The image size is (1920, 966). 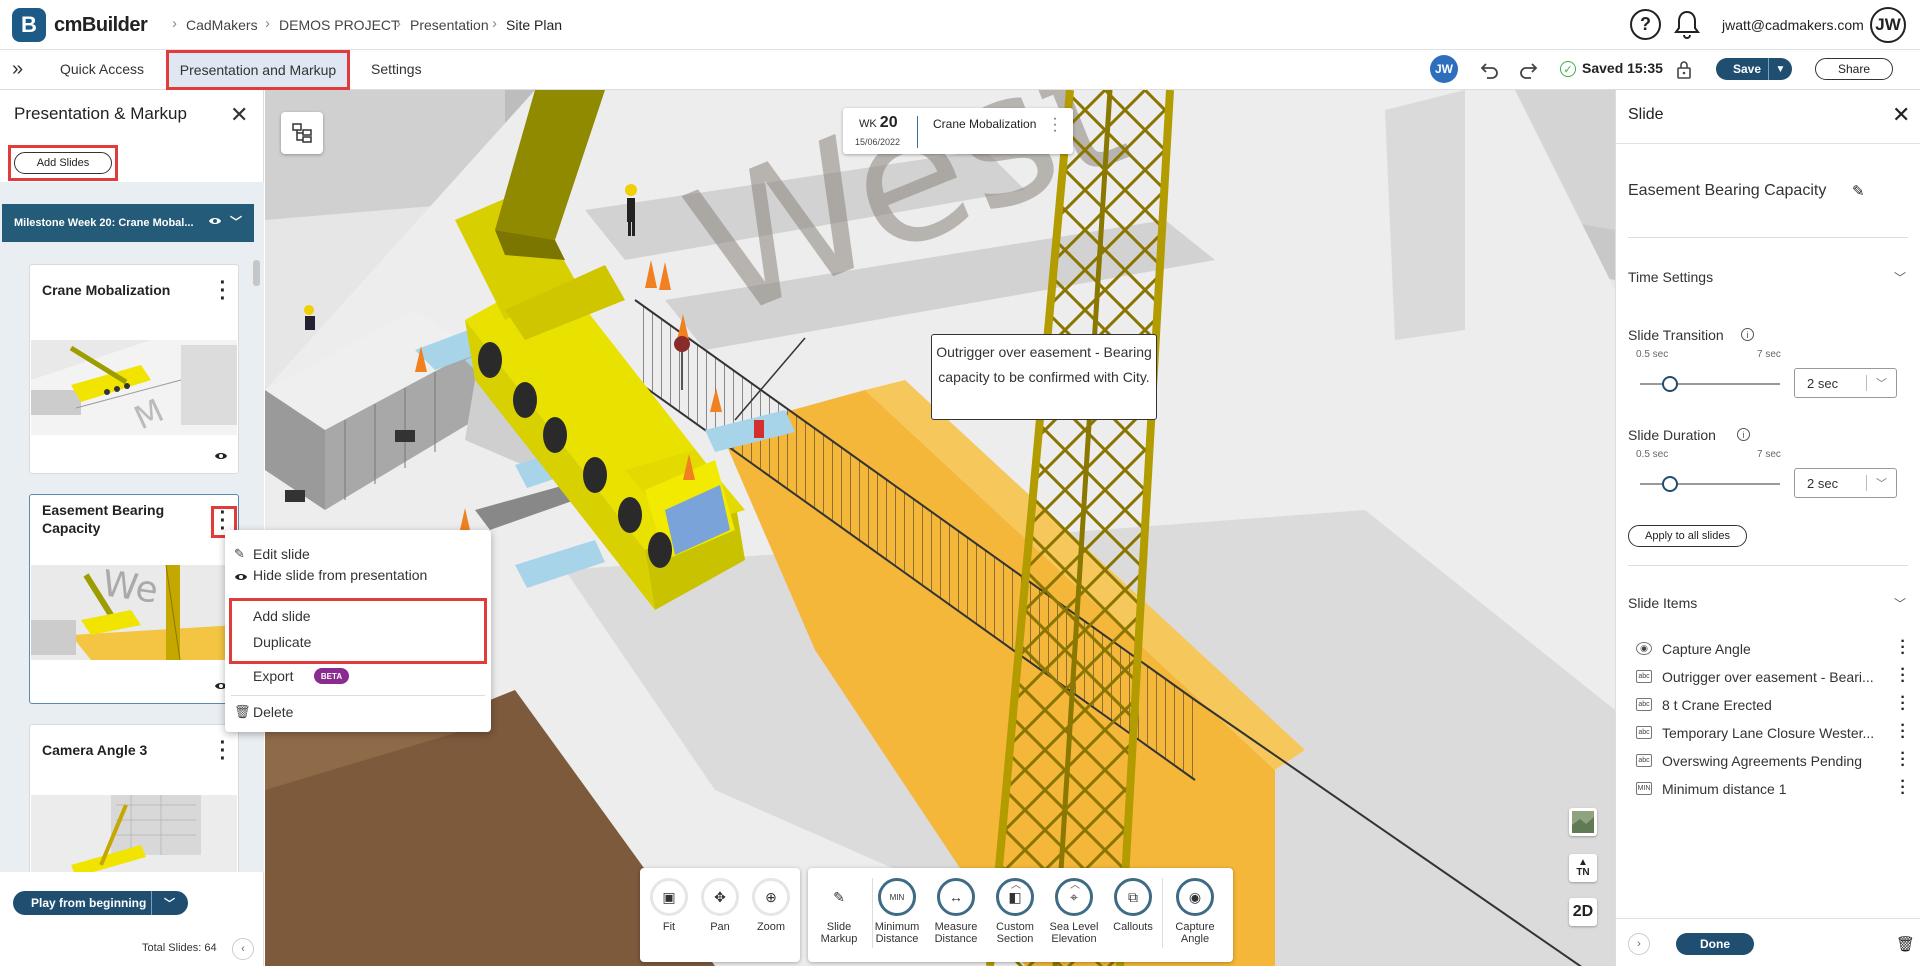 What do you see at coordinates (839, 911) in the screenshot?
I see `slide-markup-tool: ✎ Slide Markup` at bounding box center [839, 911].